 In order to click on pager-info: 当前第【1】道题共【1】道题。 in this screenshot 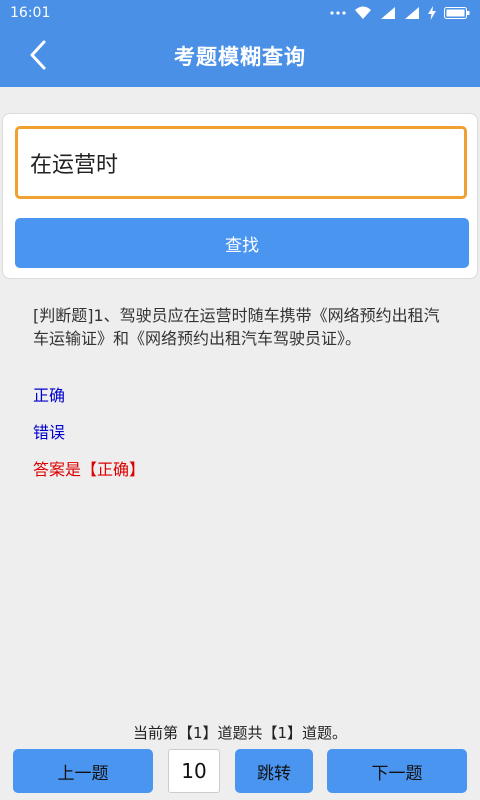, I will do `click(240, 733)`.